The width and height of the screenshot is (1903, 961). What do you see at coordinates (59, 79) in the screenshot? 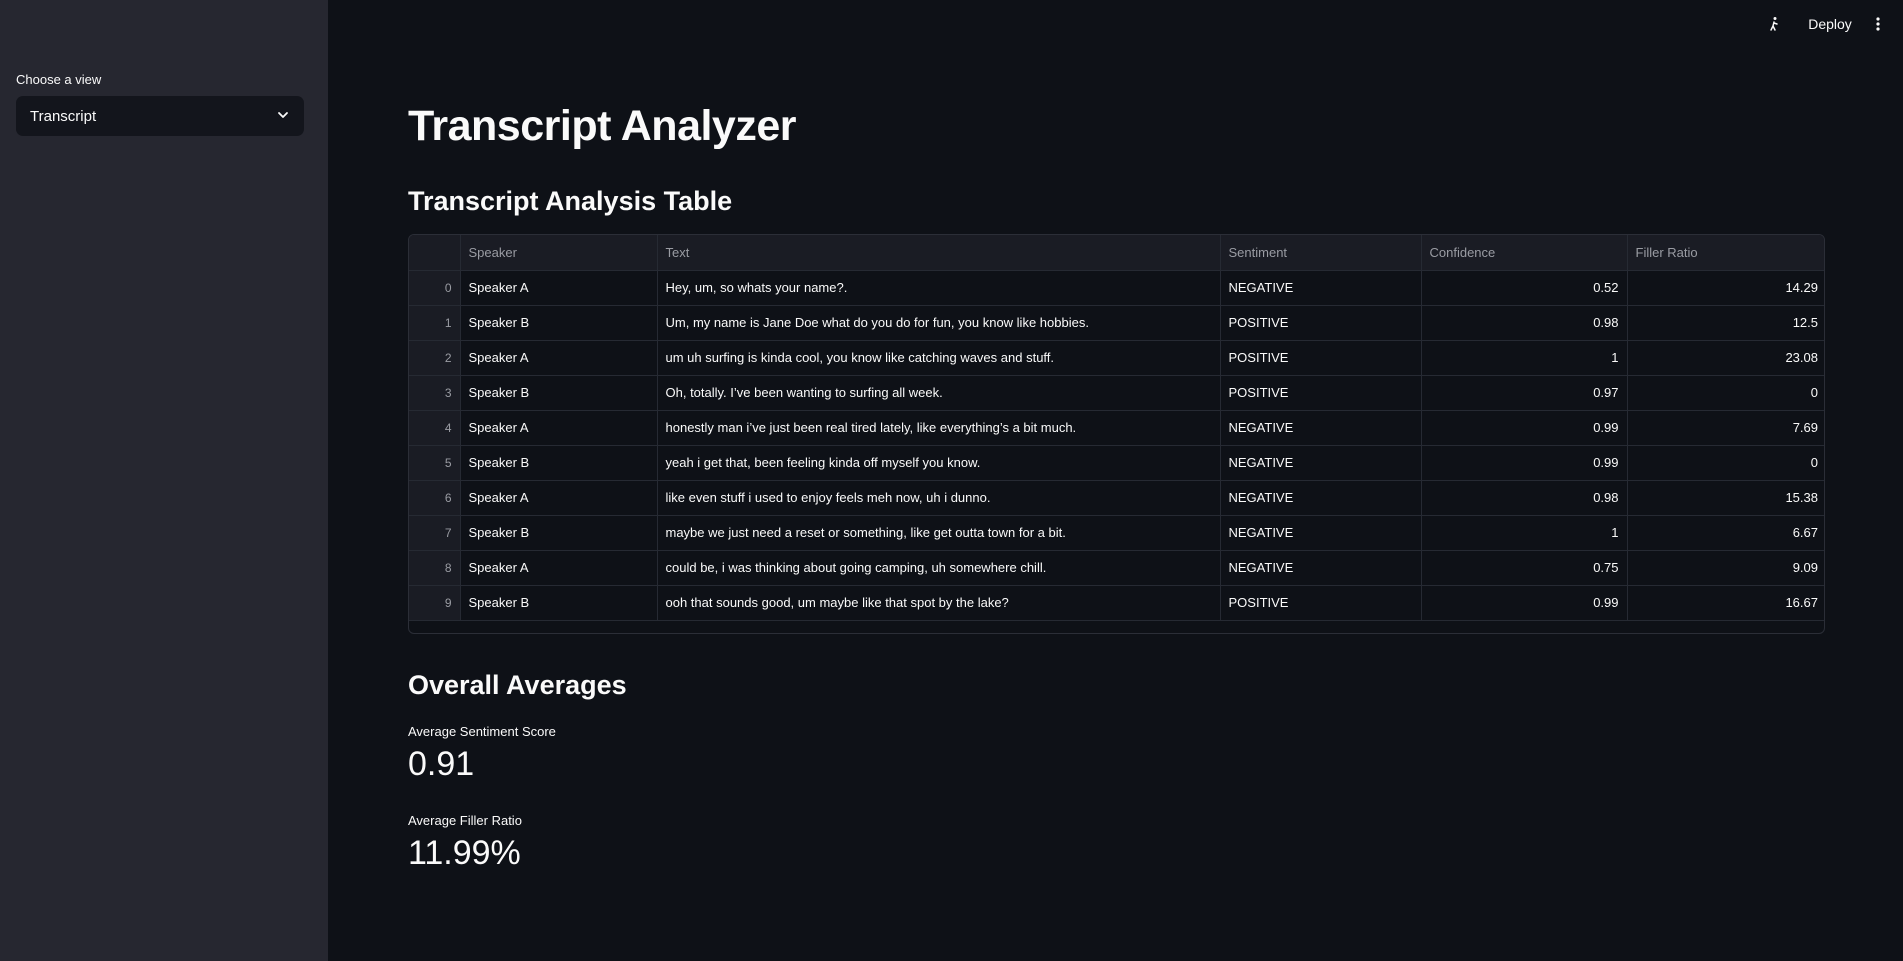
I see `view-select-label: Choose a view` at bounding box center [59, 79].